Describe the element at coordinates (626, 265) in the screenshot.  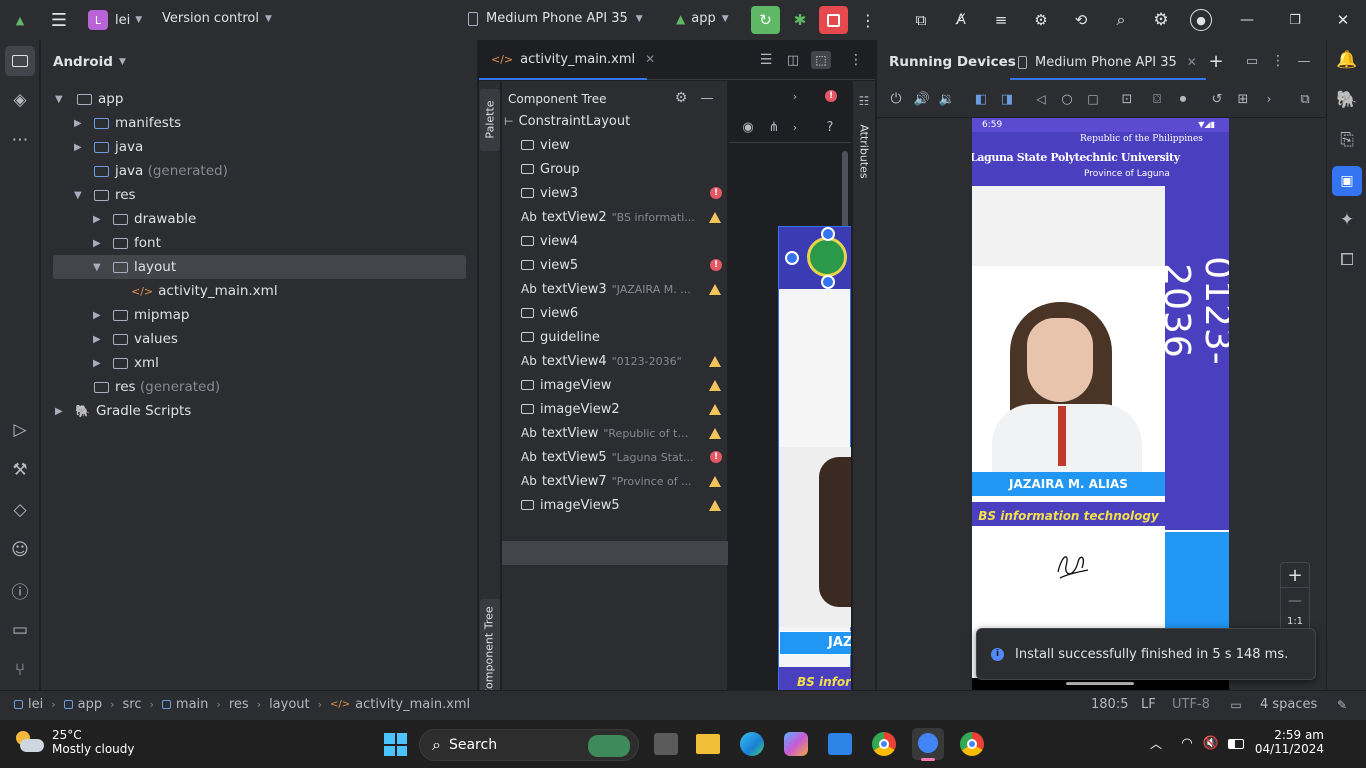
I see `component-row-view5: view5!` at that location.